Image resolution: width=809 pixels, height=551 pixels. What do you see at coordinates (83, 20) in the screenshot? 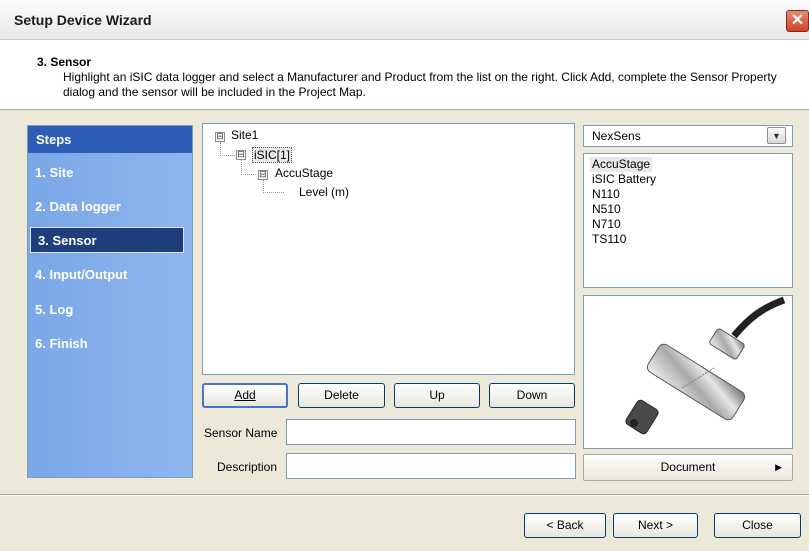
I see `window-title: Setup Device Wizard` at bounding box center [83, 20].